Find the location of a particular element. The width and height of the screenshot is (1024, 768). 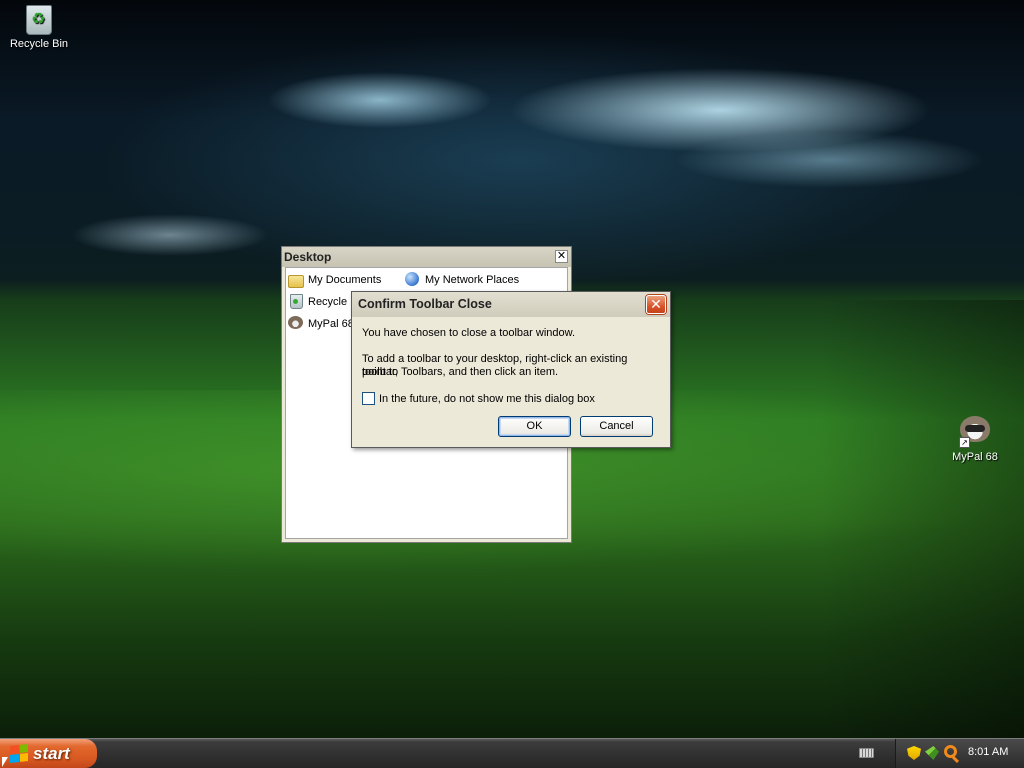

toolbar-item-label: My Documents is located at coordinates (345, 280).